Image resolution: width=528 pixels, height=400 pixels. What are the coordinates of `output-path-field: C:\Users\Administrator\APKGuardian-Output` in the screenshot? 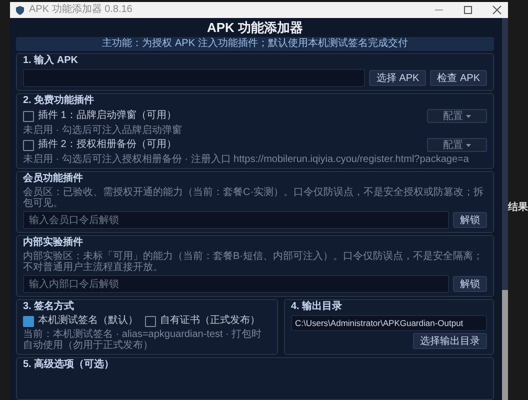 It's located at (389, 323).